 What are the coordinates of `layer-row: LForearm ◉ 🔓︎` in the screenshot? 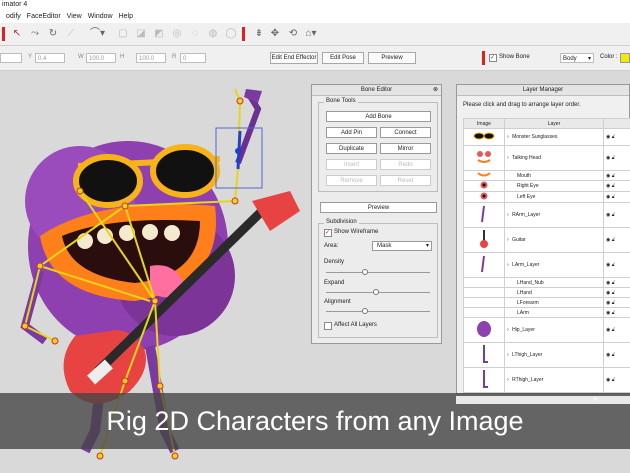 It's located at (546, 302).